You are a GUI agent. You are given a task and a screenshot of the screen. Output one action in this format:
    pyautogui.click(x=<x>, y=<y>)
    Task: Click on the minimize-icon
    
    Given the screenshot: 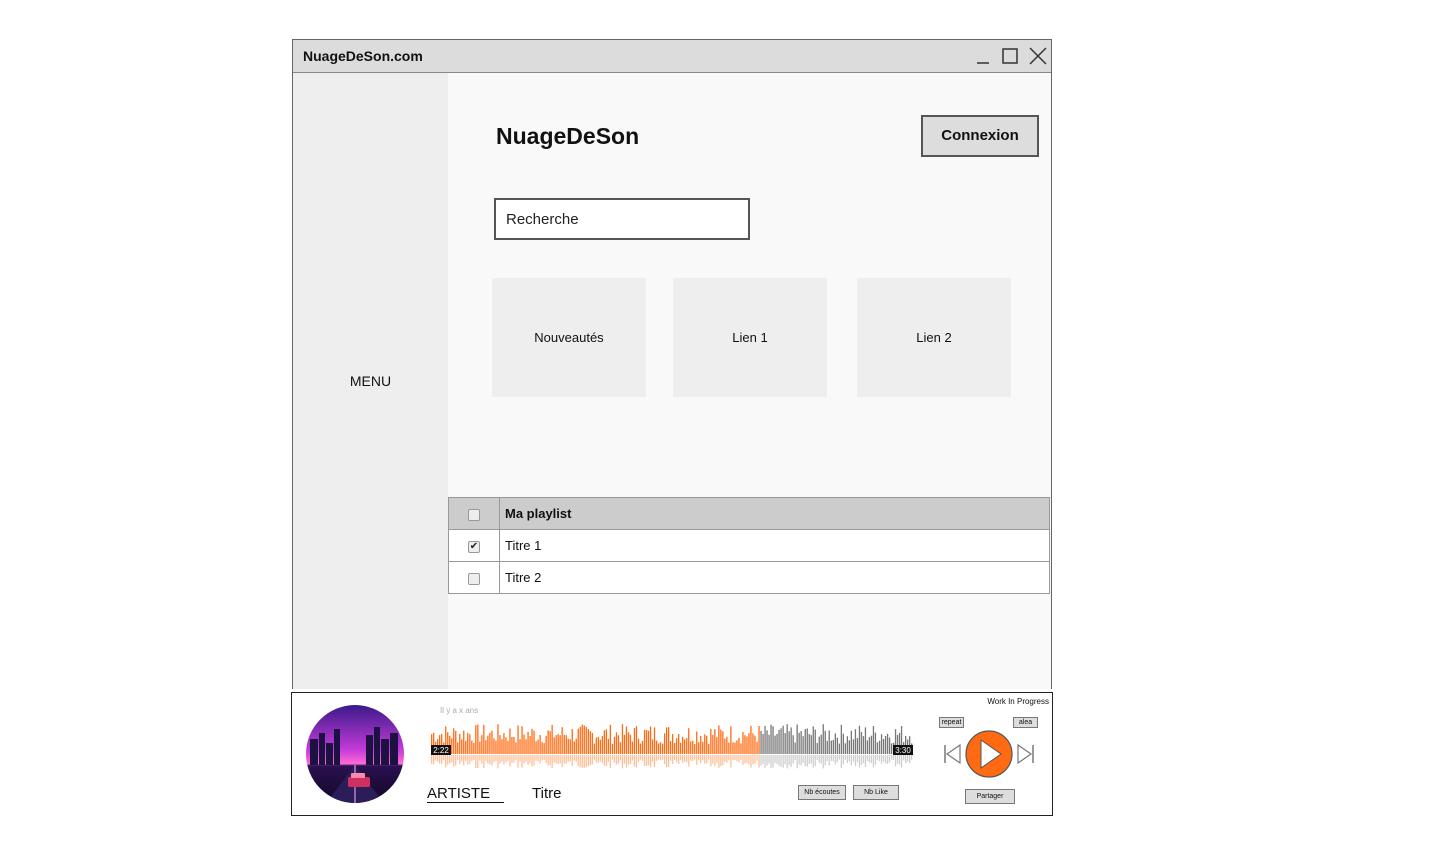 What is the action you would take?
    pyautogui.click(x=984, y=56)
    